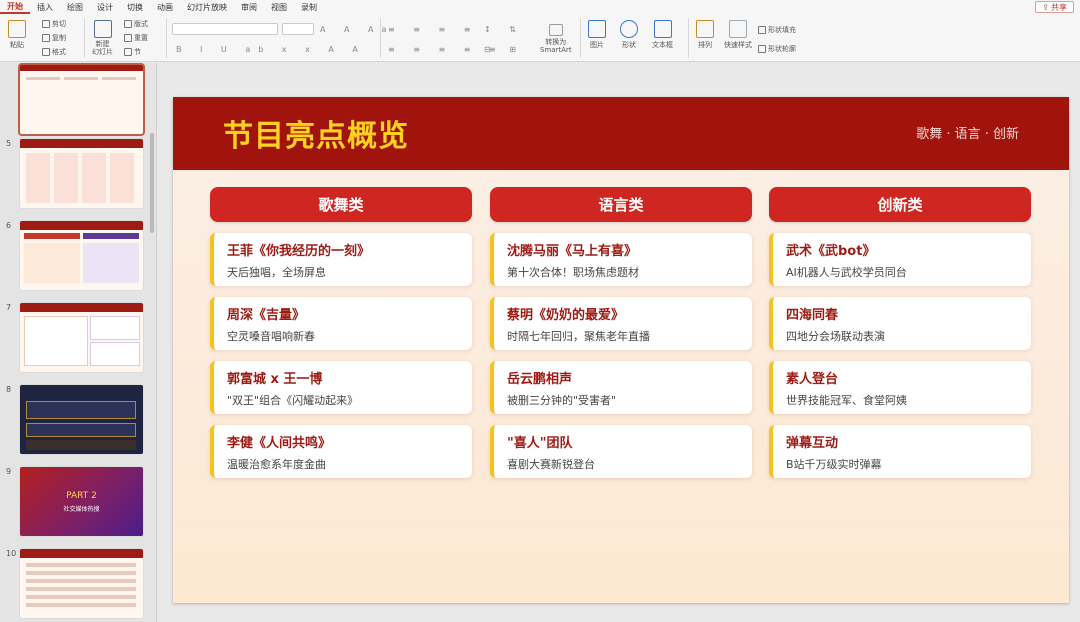 The image size is (1080, 622). I want to click on tab-draw: 绘图, so click(75, 7).